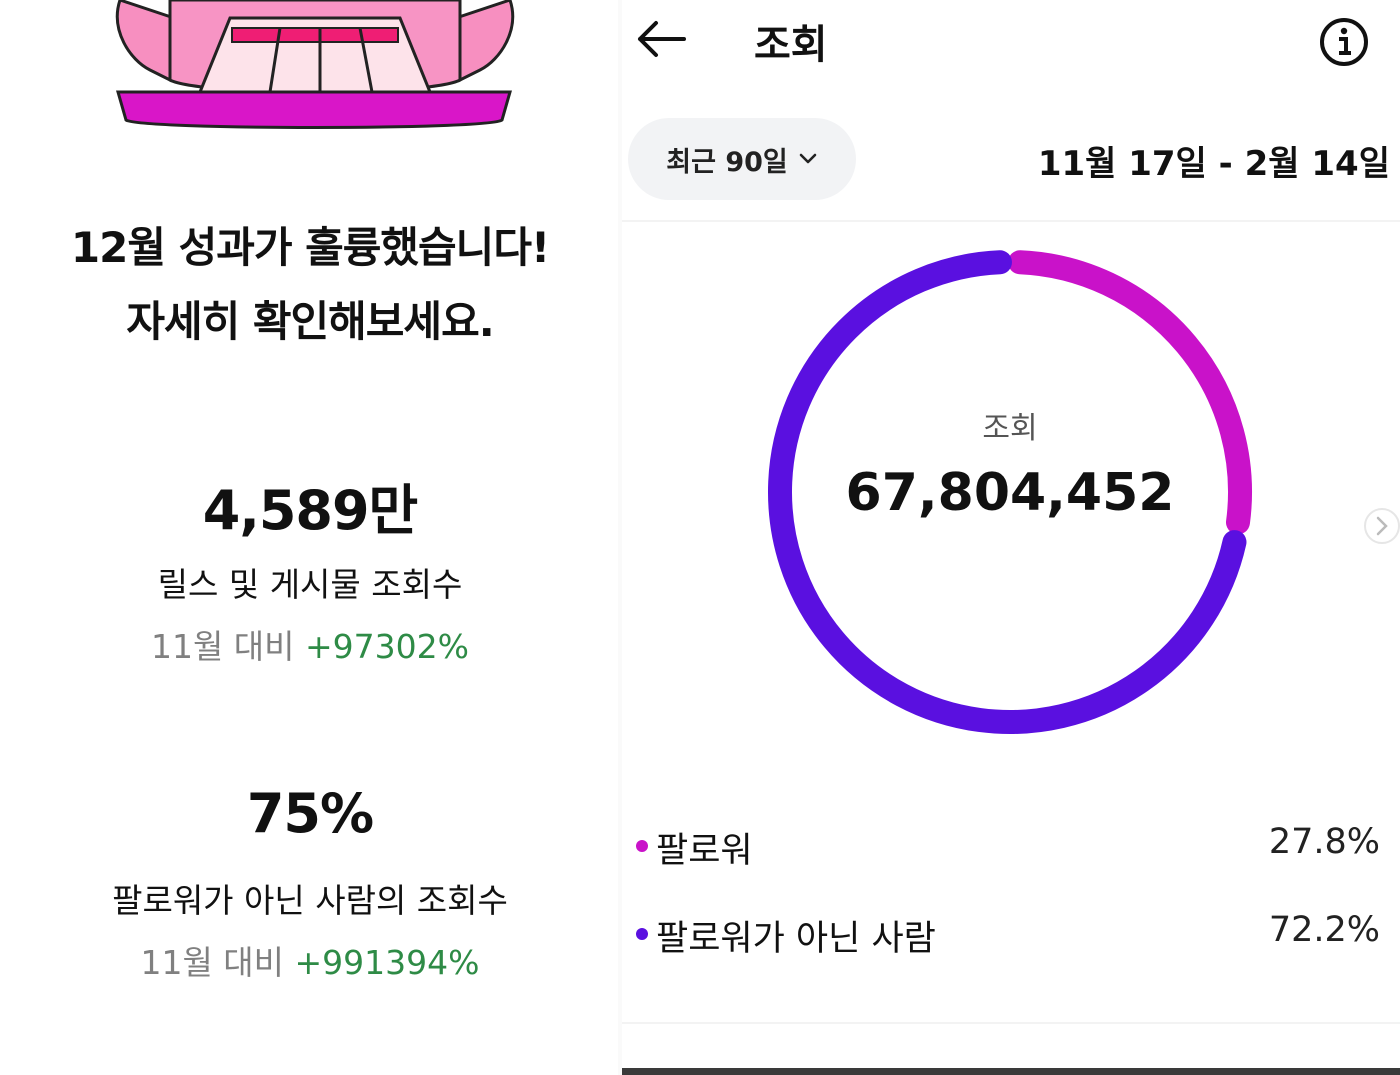 This screenshot has width=1400, height=1075. What do you see at coordinates (310, 900) in the screenshot?
I see `non-follower-stat-label: 팔로워가 아닌 사람의 조회수` at bounding box center [310, 900].